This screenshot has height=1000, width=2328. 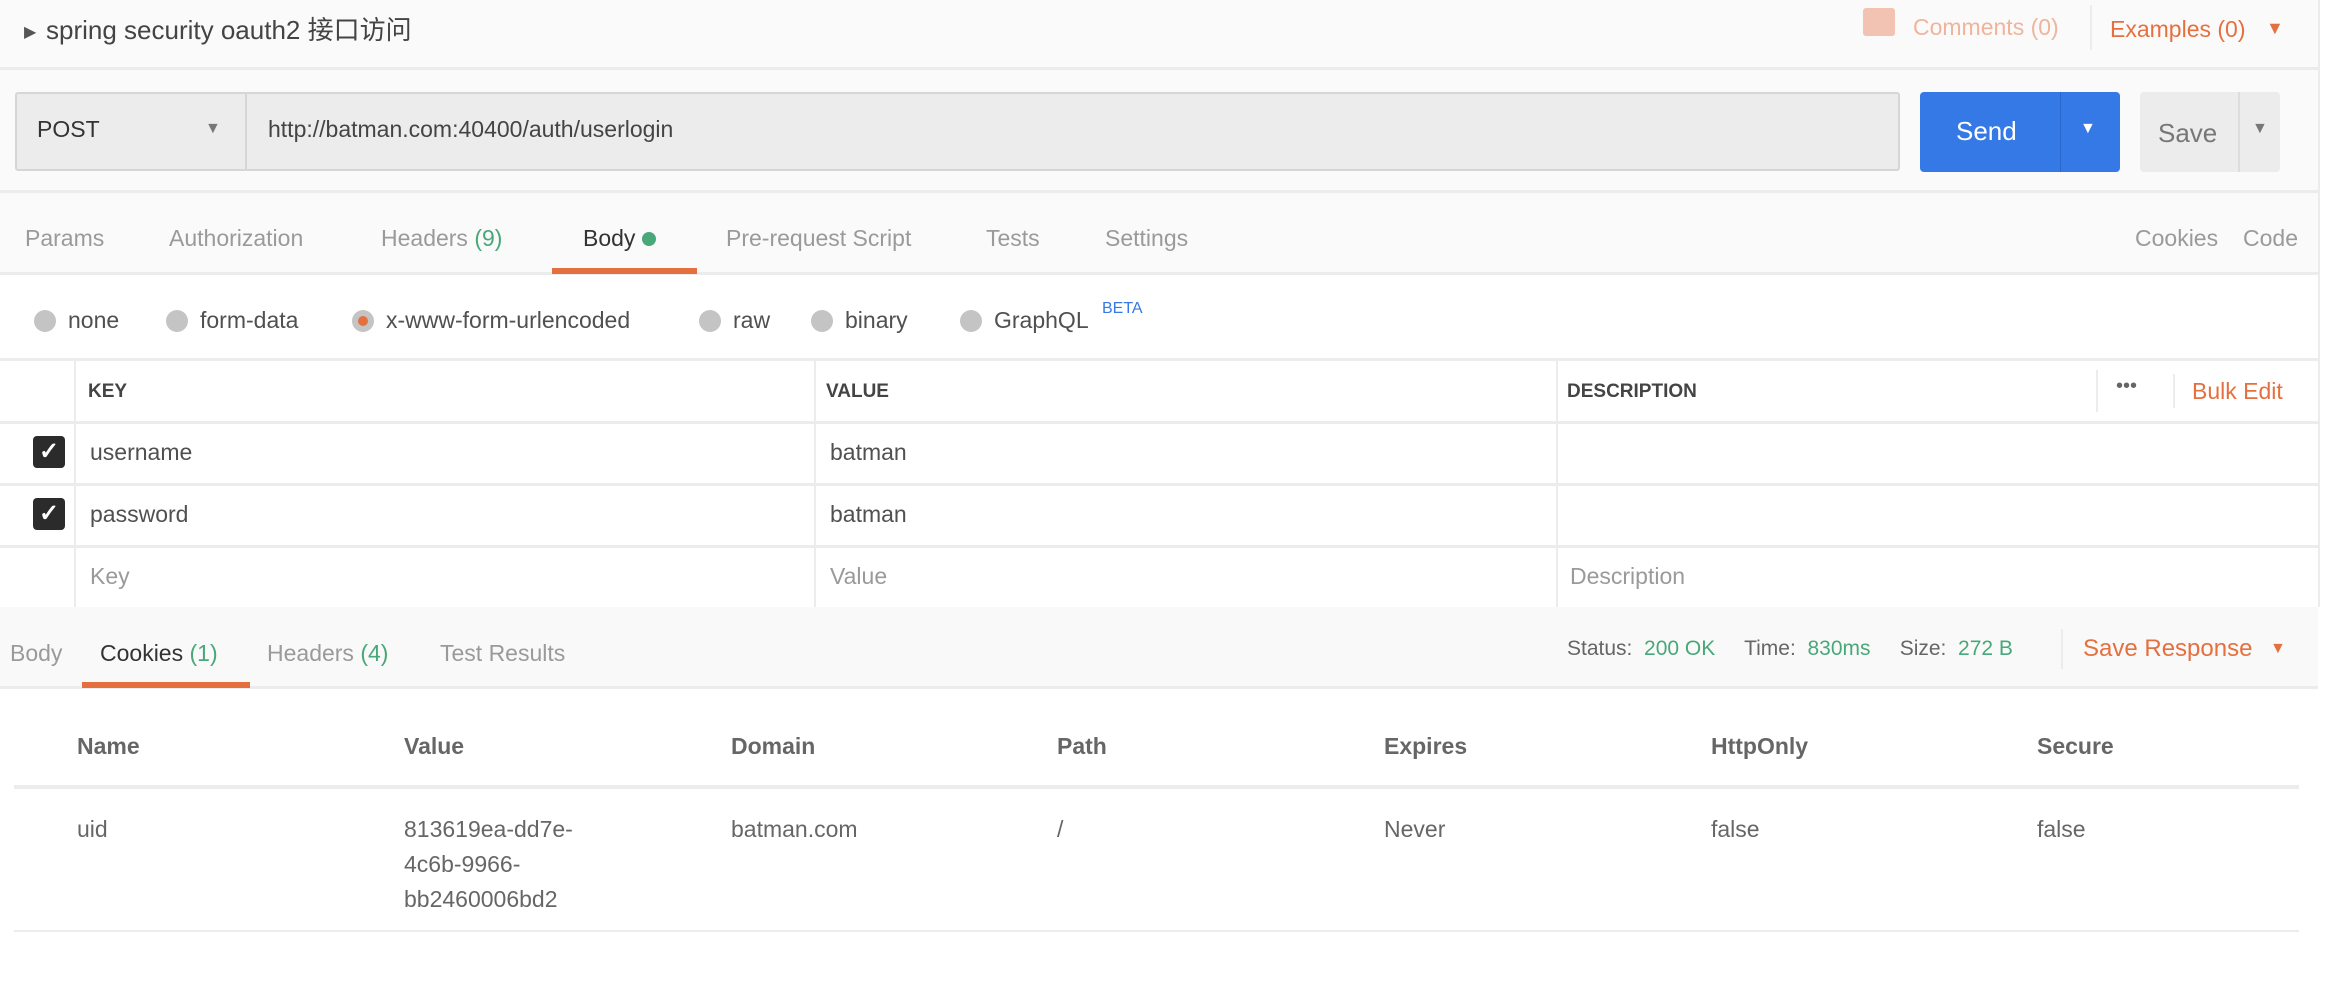 What do you see at coordinates (648, 239) in the screenshot?
I see `status-dot-icon` at bounding box center [648, 239].